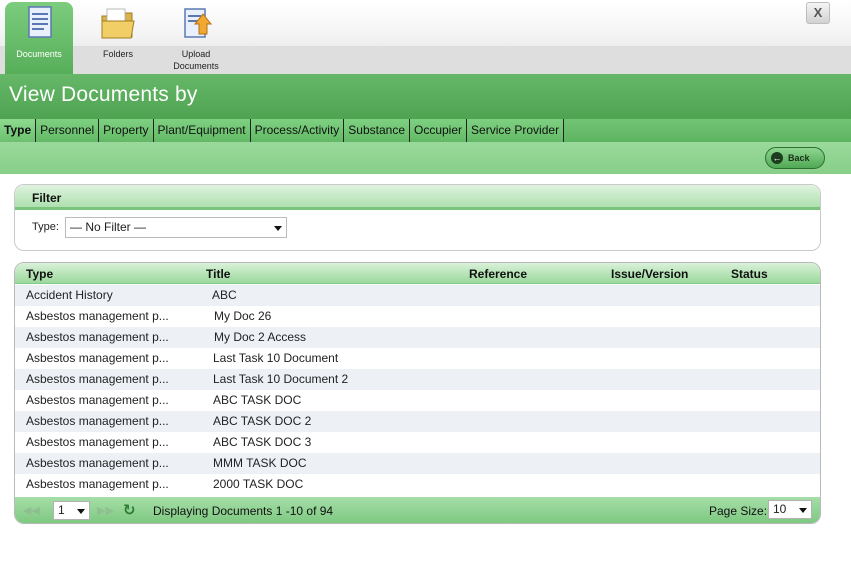 The image size is (851, 579). What do you see at coordinates (103, 94) in the screenshot?
I see `page-title: View Documents by` at bounding box center [103, 94].